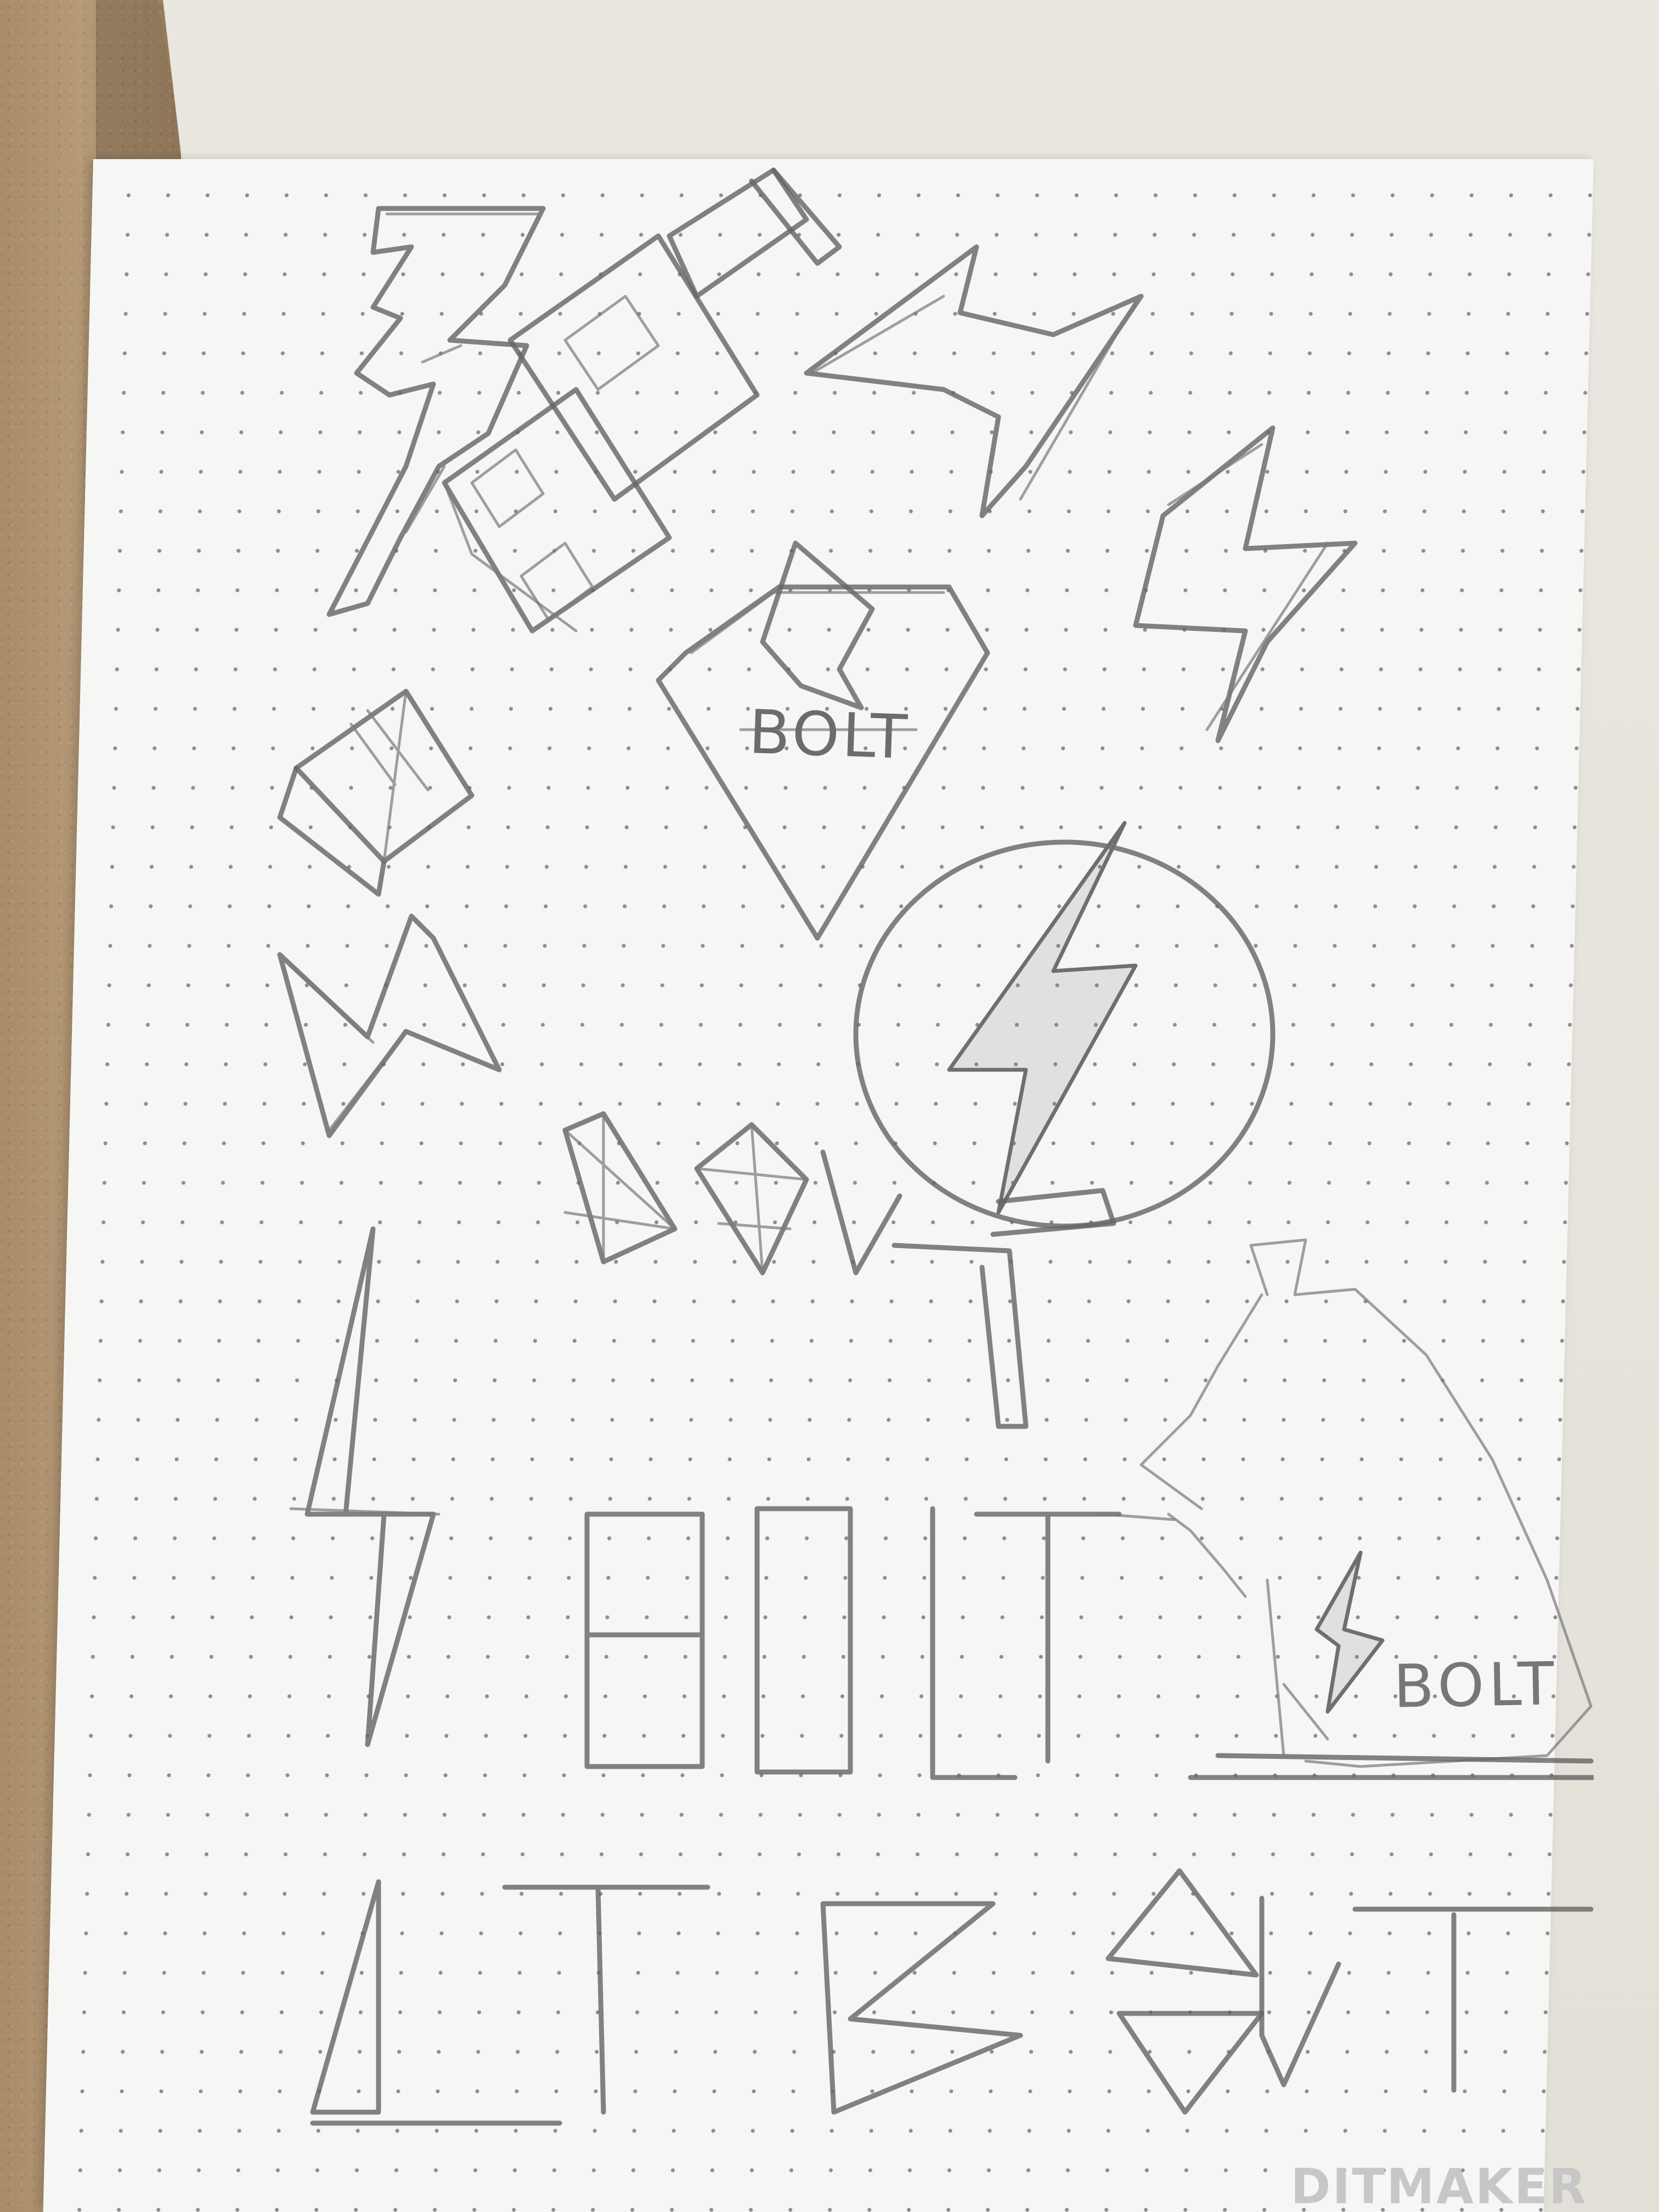 The image size is (1659, 2212). I want to click on top-left-zigzag-bolt, so click(436, 411).